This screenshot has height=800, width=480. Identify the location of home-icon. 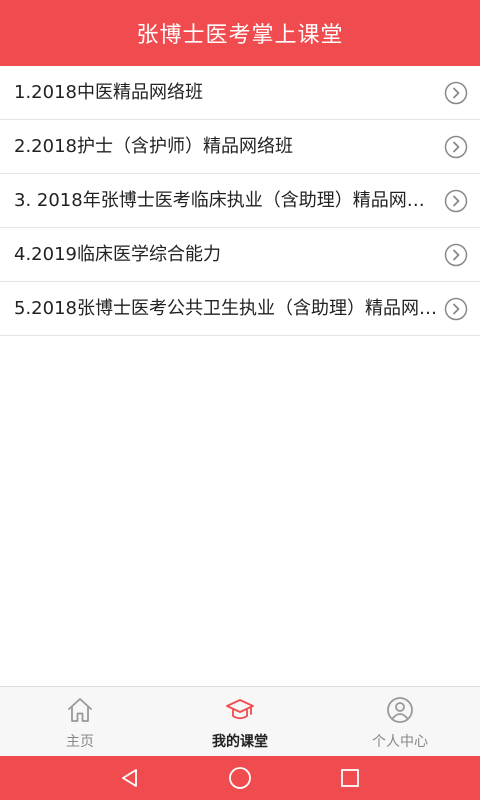
(80, 710).